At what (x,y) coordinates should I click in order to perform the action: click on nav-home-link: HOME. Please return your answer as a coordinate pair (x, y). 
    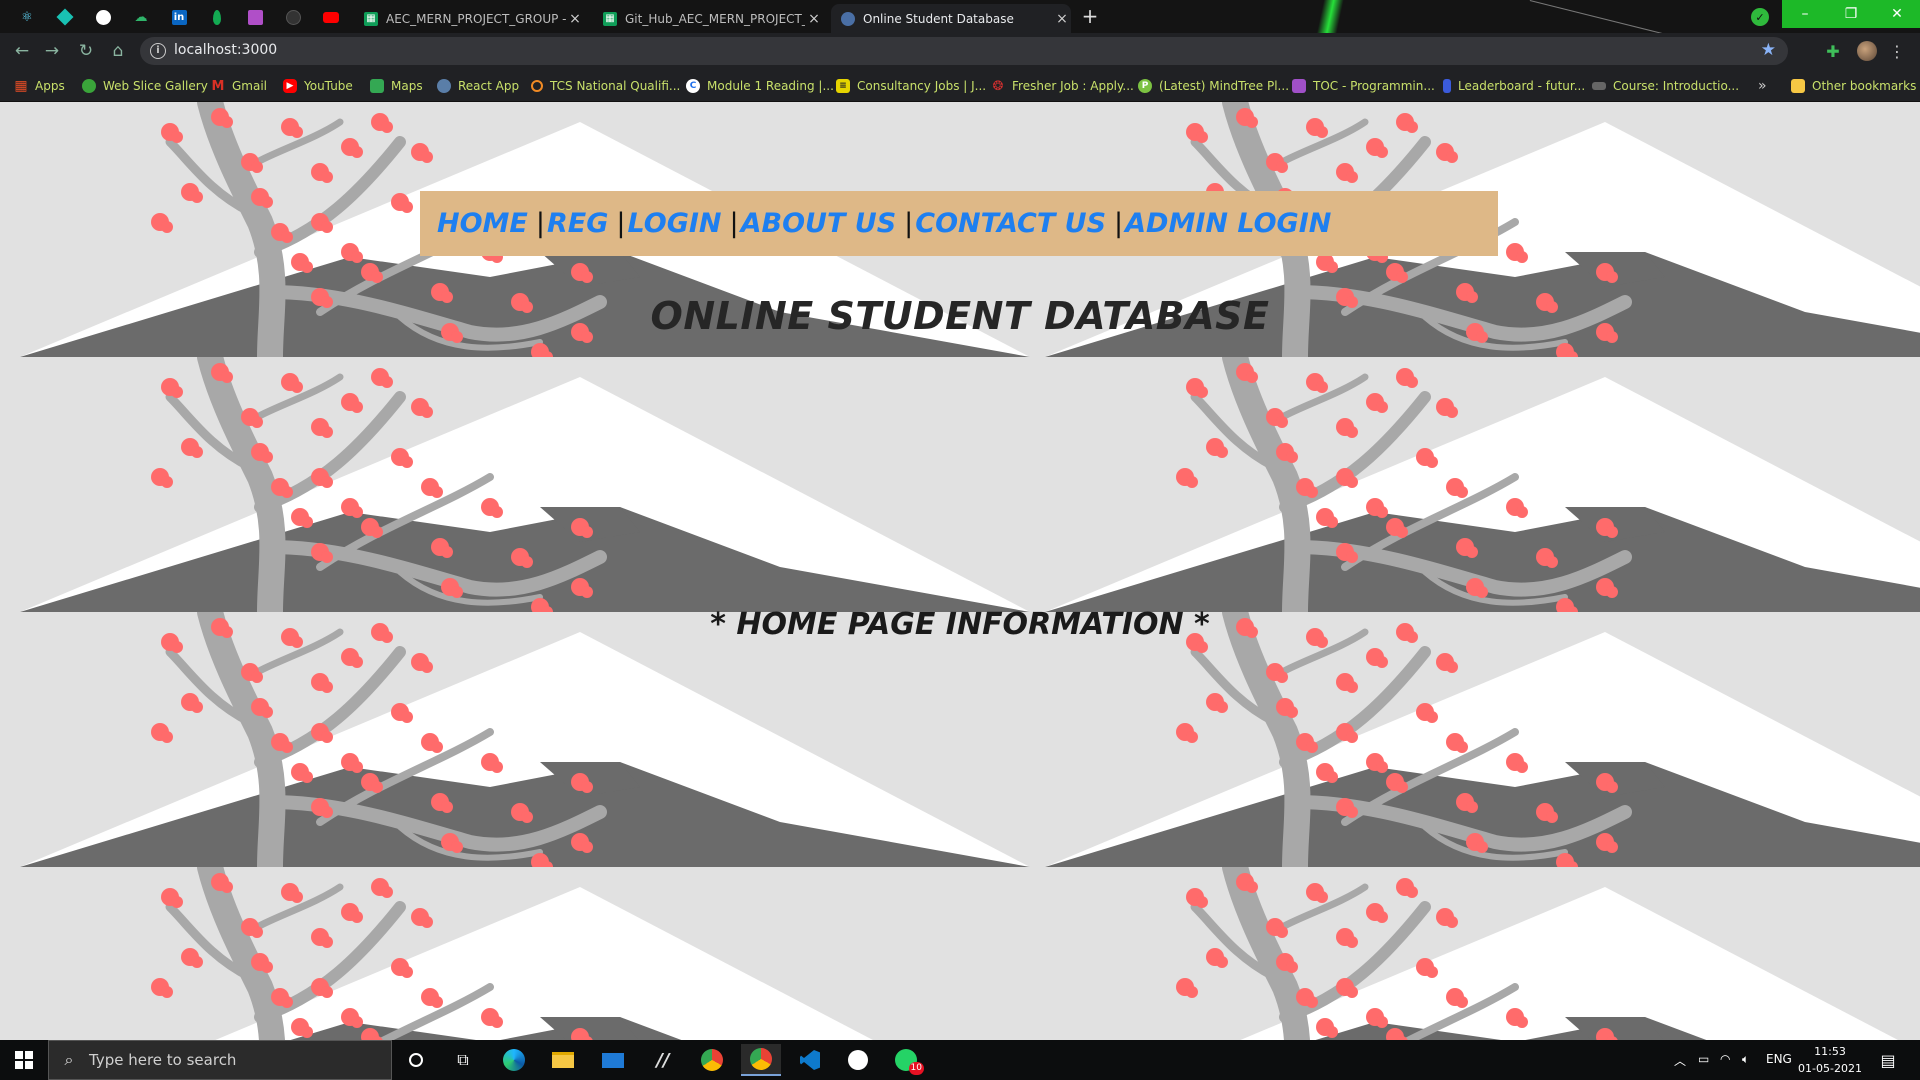
    Looking at the image, I should click on (482, 223).